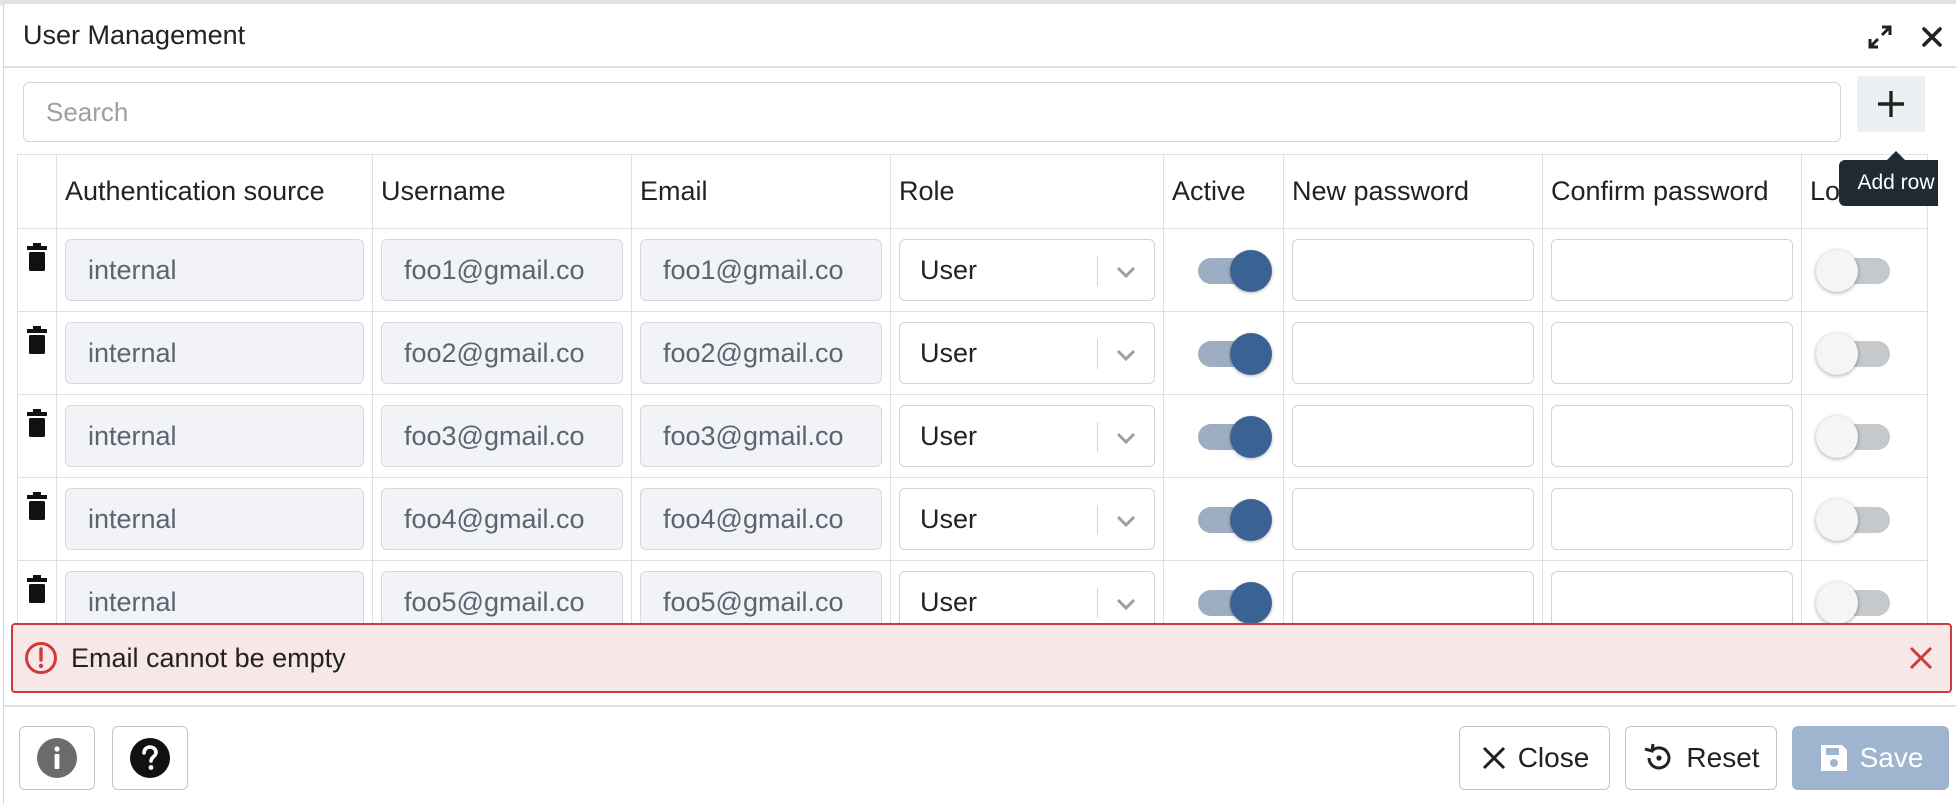 The image size is (1956, 804). What do you see at coordinates (1223, 191) in the screenshot?
I see `column-header-active: Active` at bounding box center [1223, 191].